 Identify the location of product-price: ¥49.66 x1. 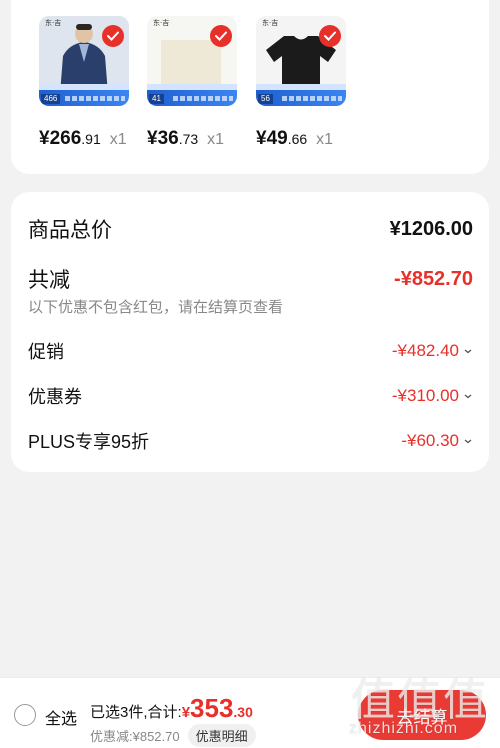
(295, 138).